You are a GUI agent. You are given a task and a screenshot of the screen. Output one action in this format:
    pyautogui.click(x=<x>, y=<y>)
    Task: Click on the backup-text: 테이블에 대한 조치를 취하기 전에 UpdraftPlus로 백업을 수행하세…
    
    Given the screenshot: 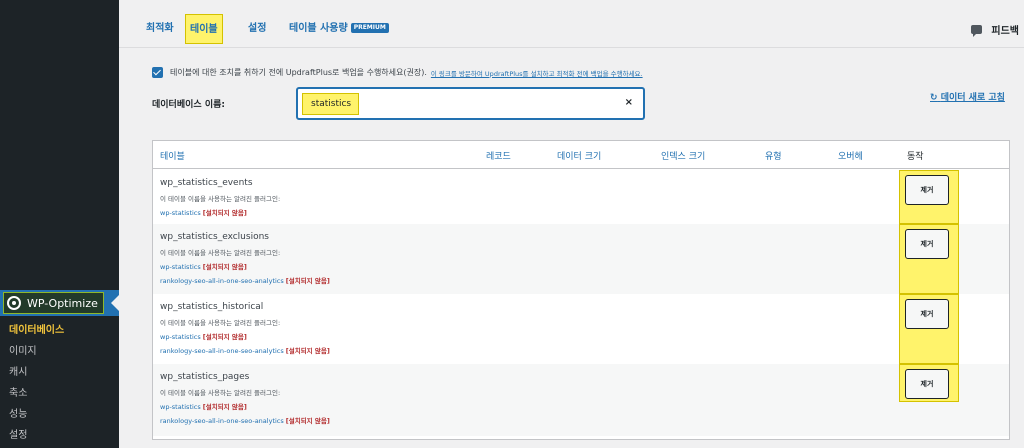 What is the action you would take?
    pyautogui.click(x=298, y=72)
    